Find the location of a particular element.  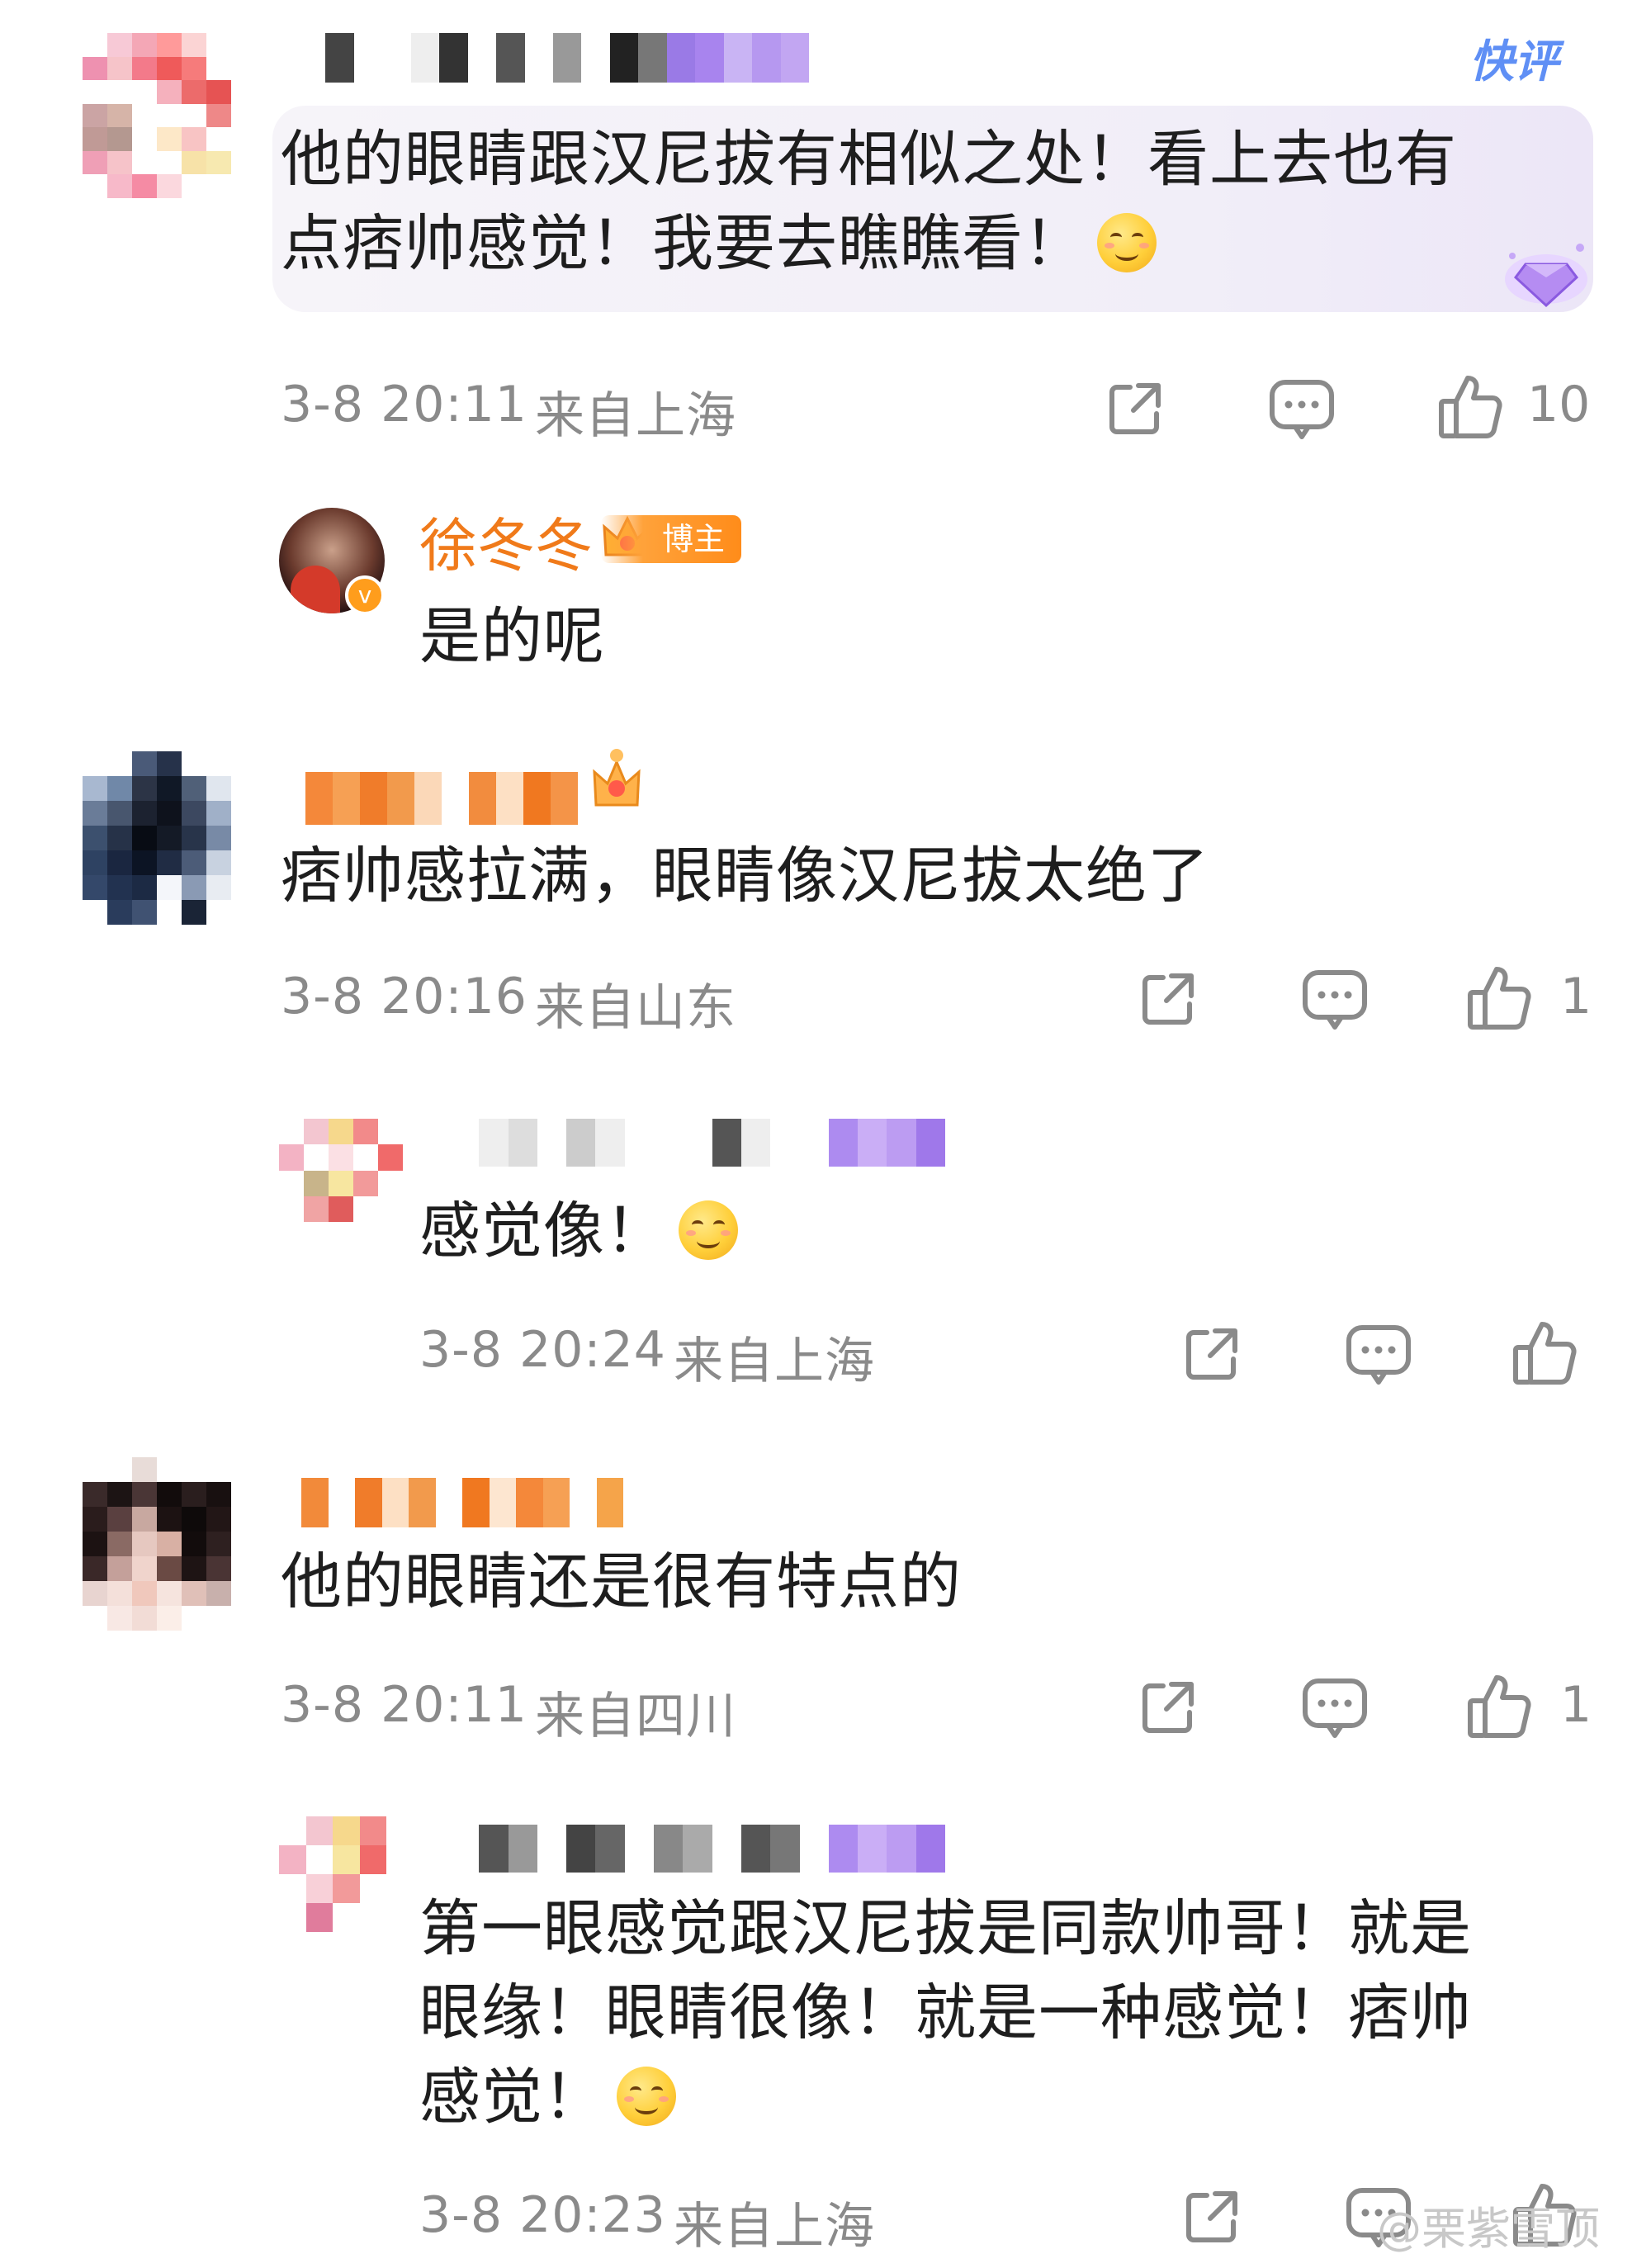

like-count: 10 is located at coordinates (1559, 404).